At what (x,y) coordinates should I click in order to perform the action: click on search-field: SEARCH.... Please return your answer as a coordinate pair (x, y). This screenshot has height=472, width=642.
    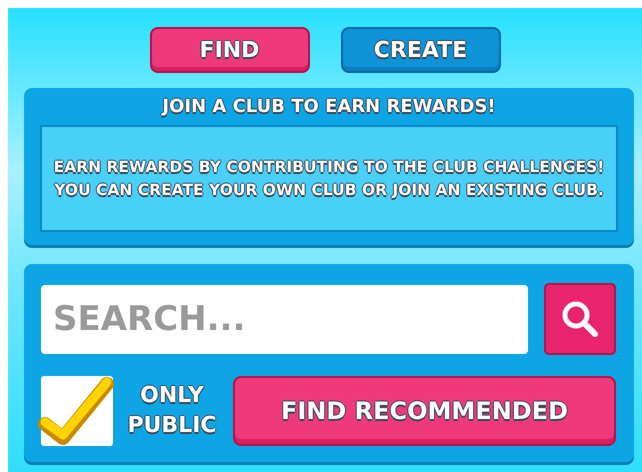
    Looking at the image, I should click on (284, 319).